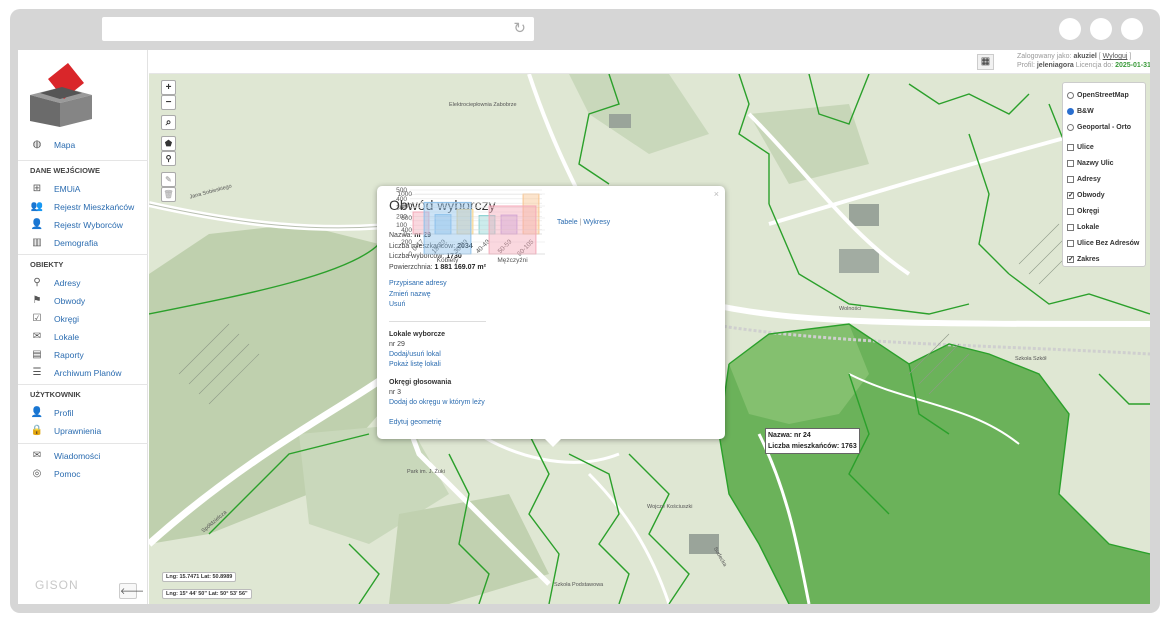 This screenshot has width=1170, height=622. What do you see at coordinates (579, 585) in the screenshot?
I see `map-label: Szkoła Podstawowa` at bounding box center [579, 585].